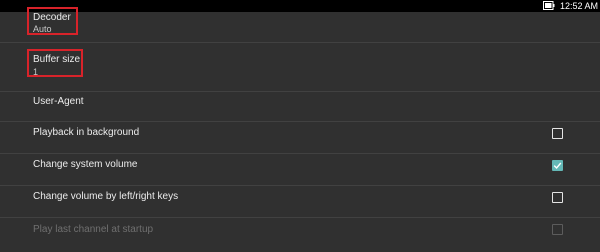  I want to click on play-last-channel-checkbox, so click(557, 229).